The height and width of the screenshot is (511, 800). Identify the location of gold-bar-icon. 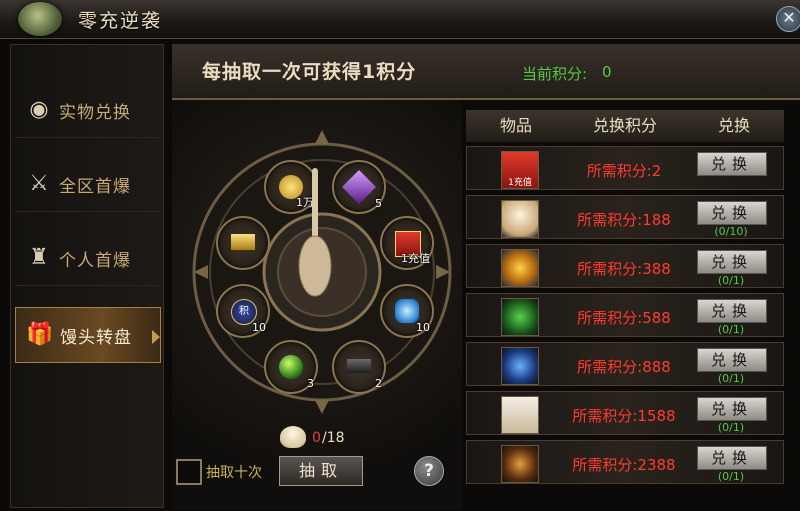
(243, 242).